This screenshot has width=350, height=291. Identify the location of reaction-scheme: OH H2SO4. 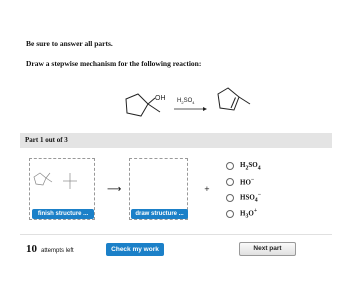
(188, 102).